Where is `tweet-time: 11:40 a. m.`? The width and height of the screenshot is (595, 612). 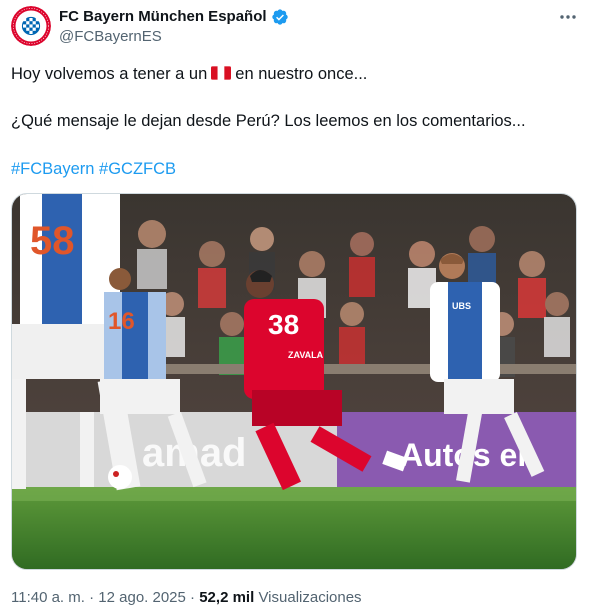 tweet-time: 11:40 a. m. is located at coordinates (48, 597).